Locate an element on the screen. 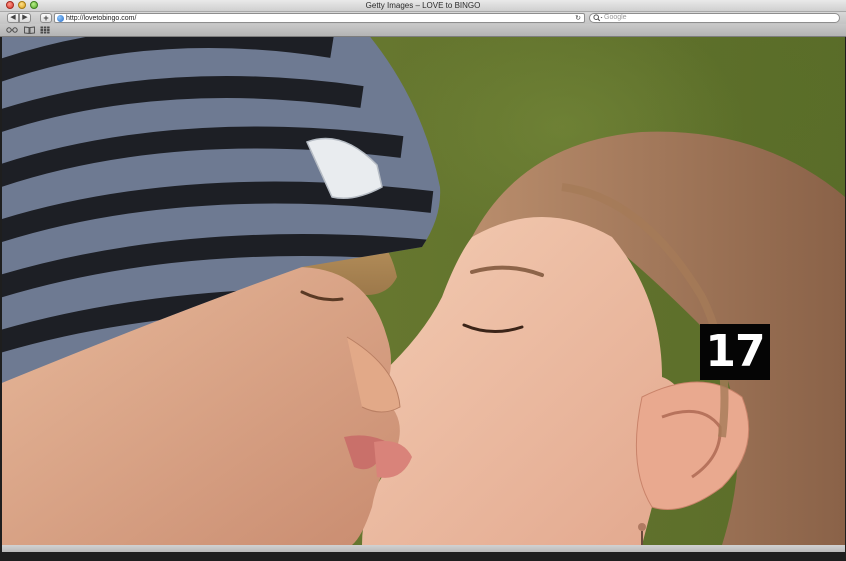 The height and width of the screenshot is (561, 846). add-bookmark-icon: + is located at coordinates (46, 18).